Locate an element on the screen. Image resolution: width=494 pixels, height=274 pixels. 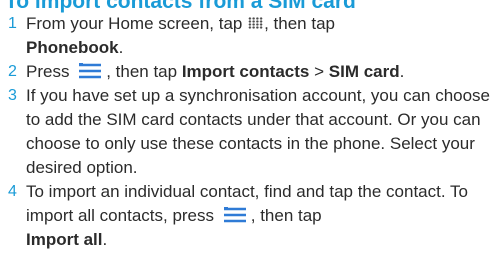
step-number: 1 is located at coordinates (12, 23).